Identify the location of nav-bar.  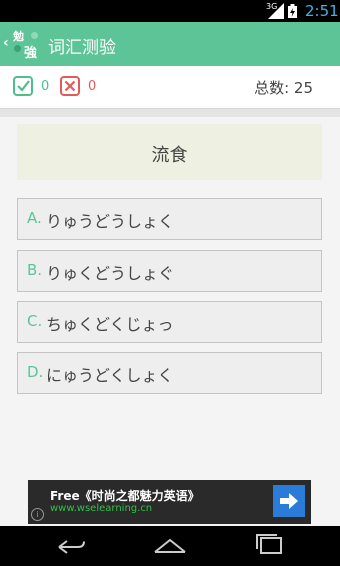
(170, 546).